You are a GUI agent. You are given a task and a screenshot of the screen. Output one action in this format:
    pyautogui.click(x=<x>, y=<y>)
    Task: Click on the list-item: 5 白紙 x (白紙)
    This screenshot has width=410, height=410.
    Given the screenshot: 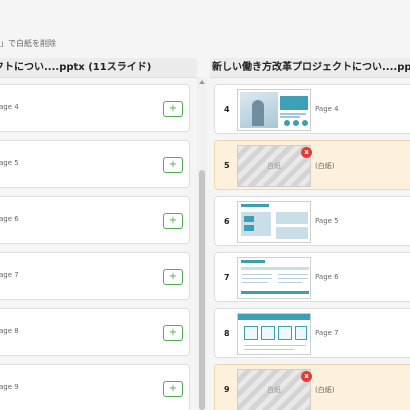 What is the action you would take?
    pyautogui.click(x=312, y=165)
    